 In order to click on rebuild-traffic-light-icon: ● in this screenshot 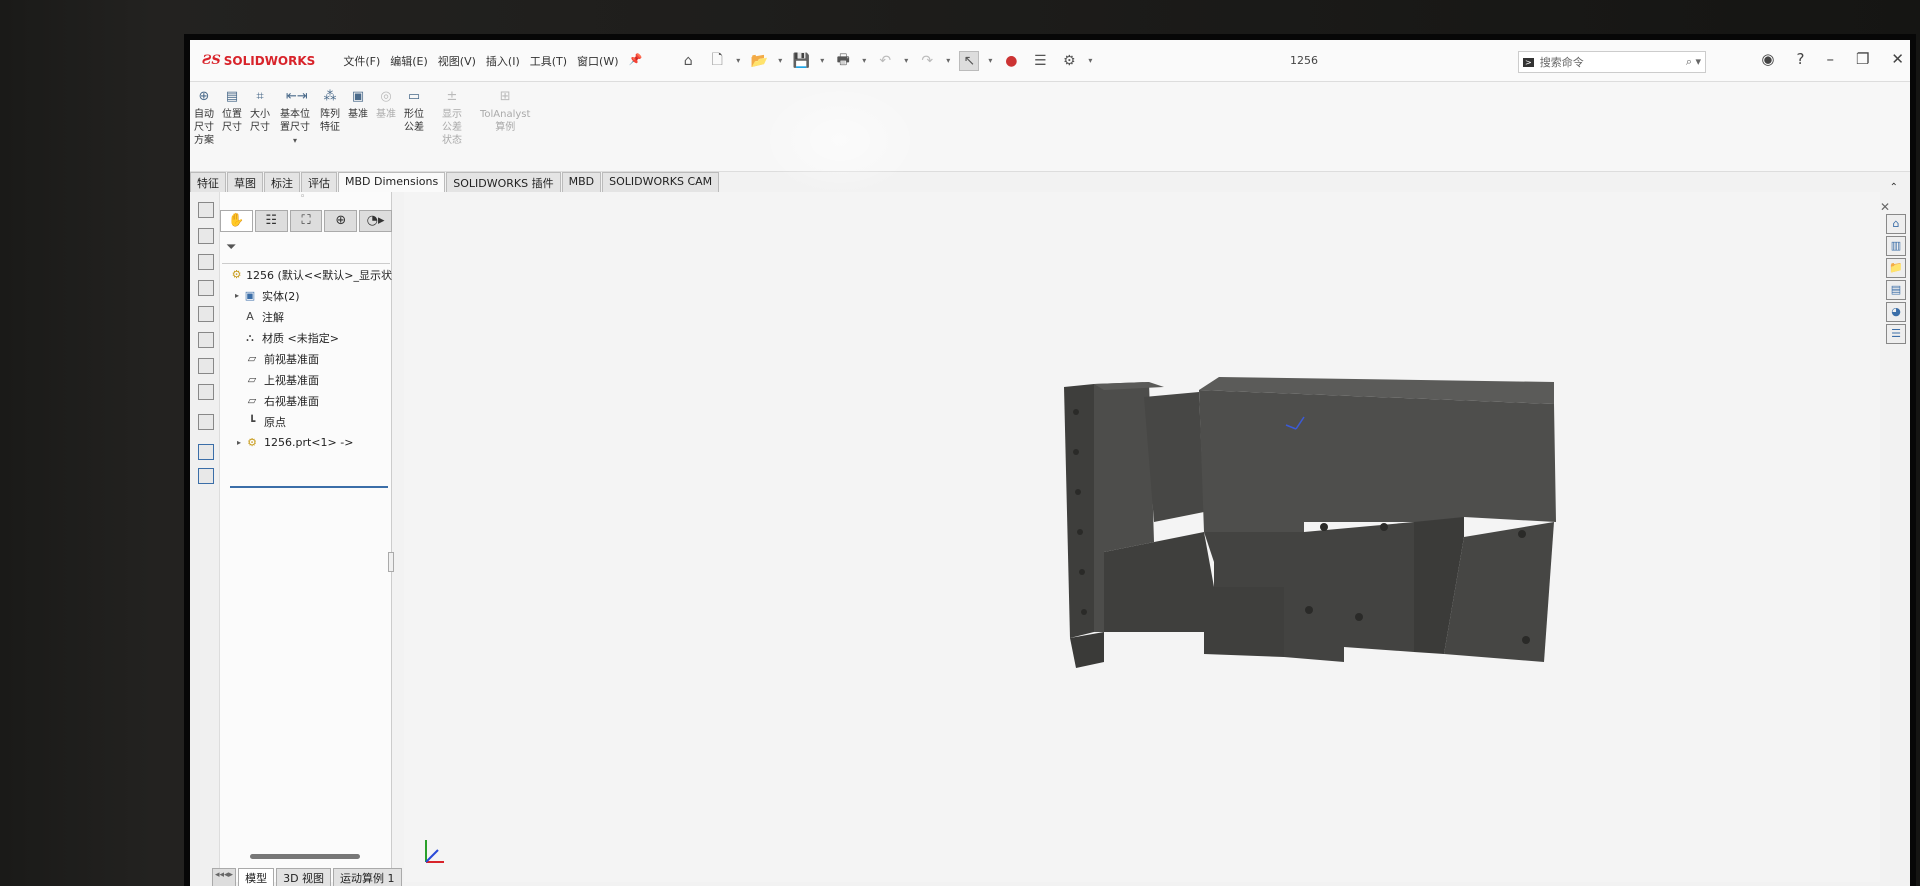, I will do `click(1011, 61)`.